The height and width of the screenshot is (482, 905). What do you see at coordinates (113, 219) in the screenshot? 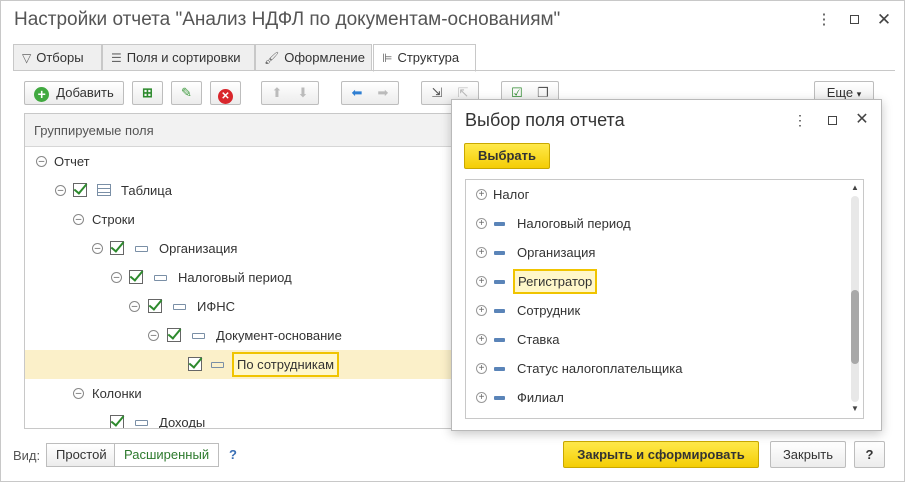
I see `tree-row-label: Строки` at bounding box center [113, 219].